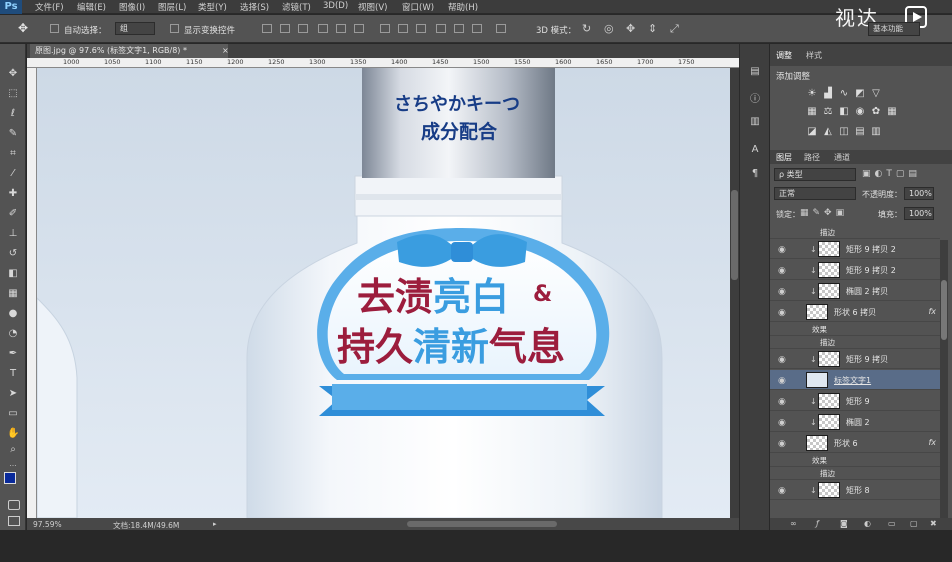 Image resolution: width=952 pixels, height=562 pixels. Describe the element at coordinates (855, 443) in the screenshot. I see `layer-row: ◉ 形状 6 fx` at that location.